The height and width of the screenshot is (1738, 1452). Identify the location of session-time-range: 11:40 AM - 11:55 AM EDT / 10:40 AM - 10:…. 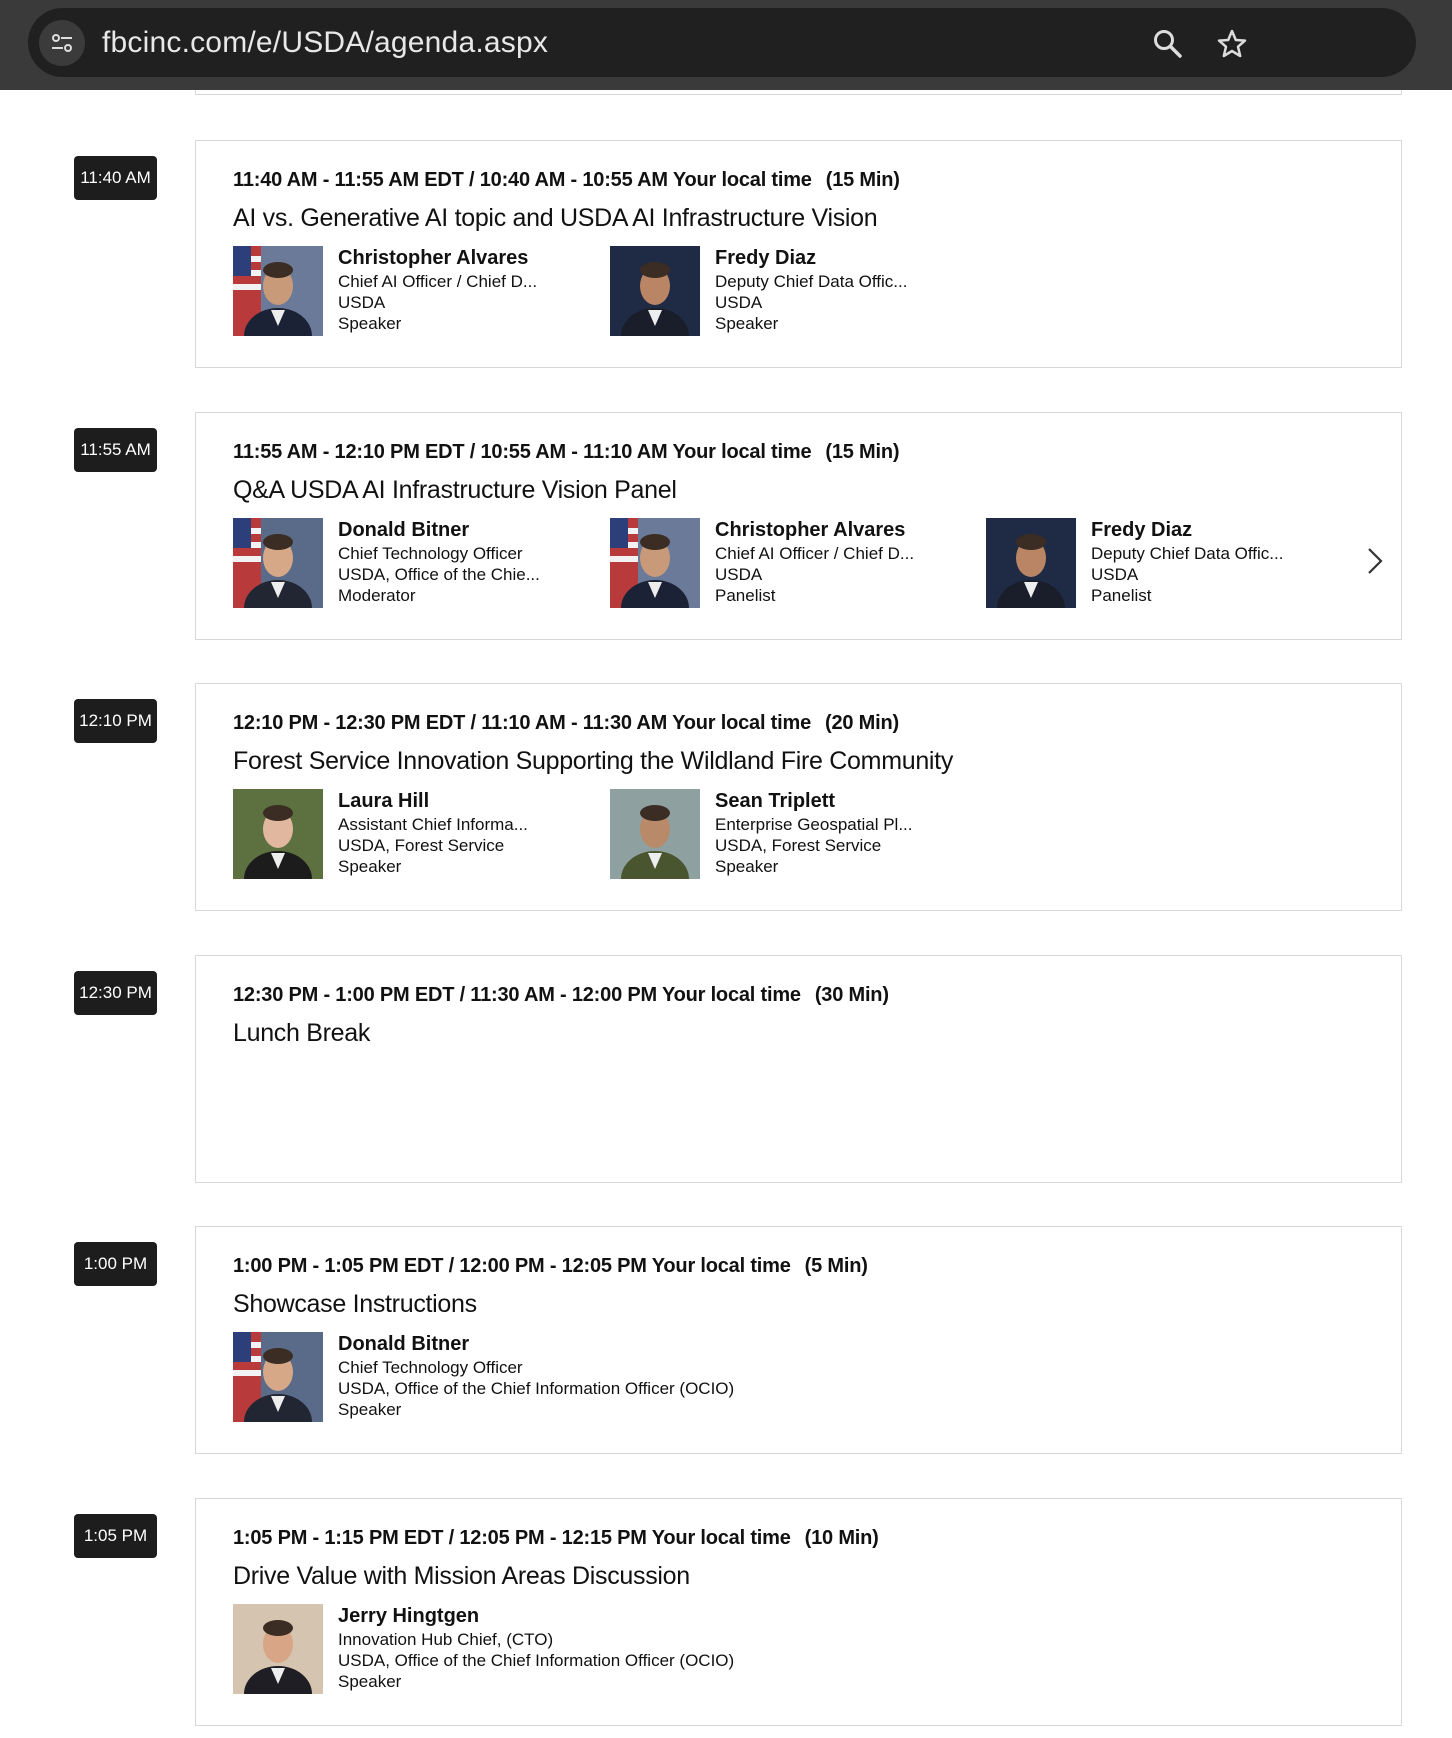
(566, 180).